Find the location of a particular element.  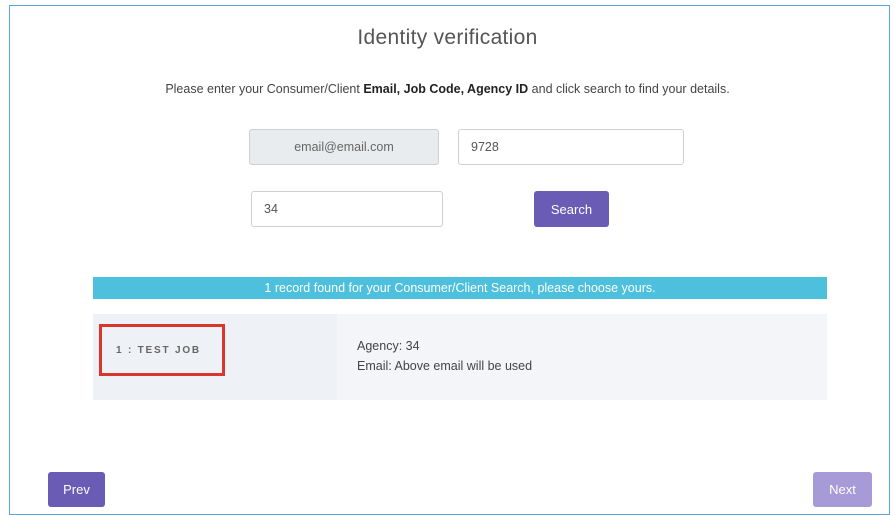

agency-id-field is located at coordinates (347, 209).